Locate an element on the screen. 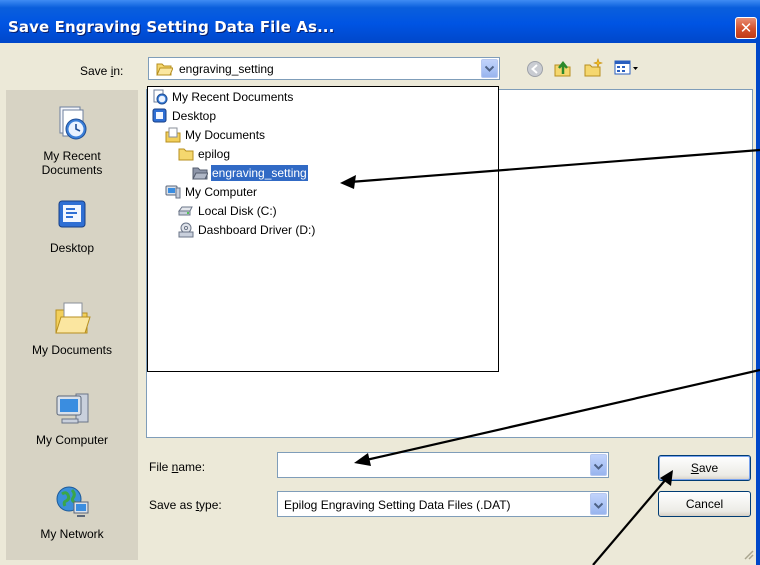 The height and width of the screenshot is (565, 760). arrow-to-engraving-setting is located at coordinates (554, 166).